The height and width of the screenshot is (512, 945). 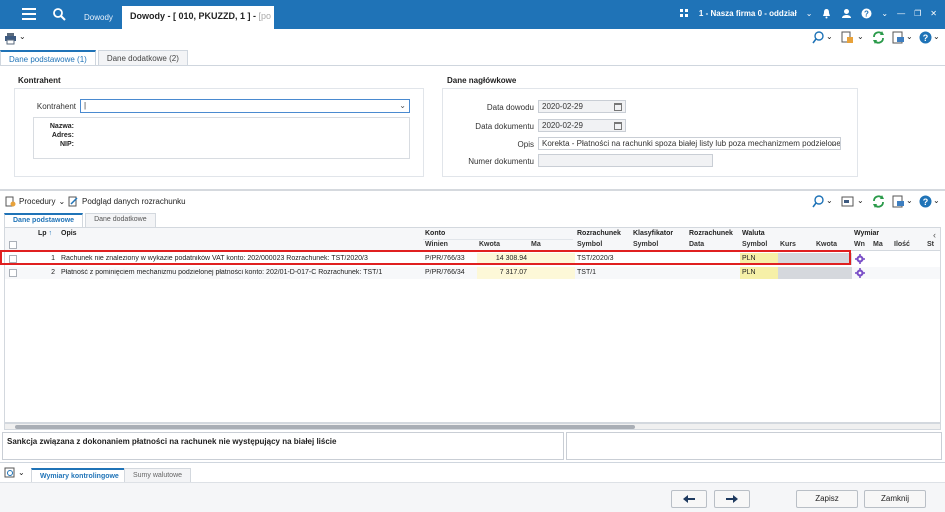 What do you see at coordinates (934, 235) in the screenshot?
I see `chevron-left-icon: ‹` at bounding box center [934, 235].